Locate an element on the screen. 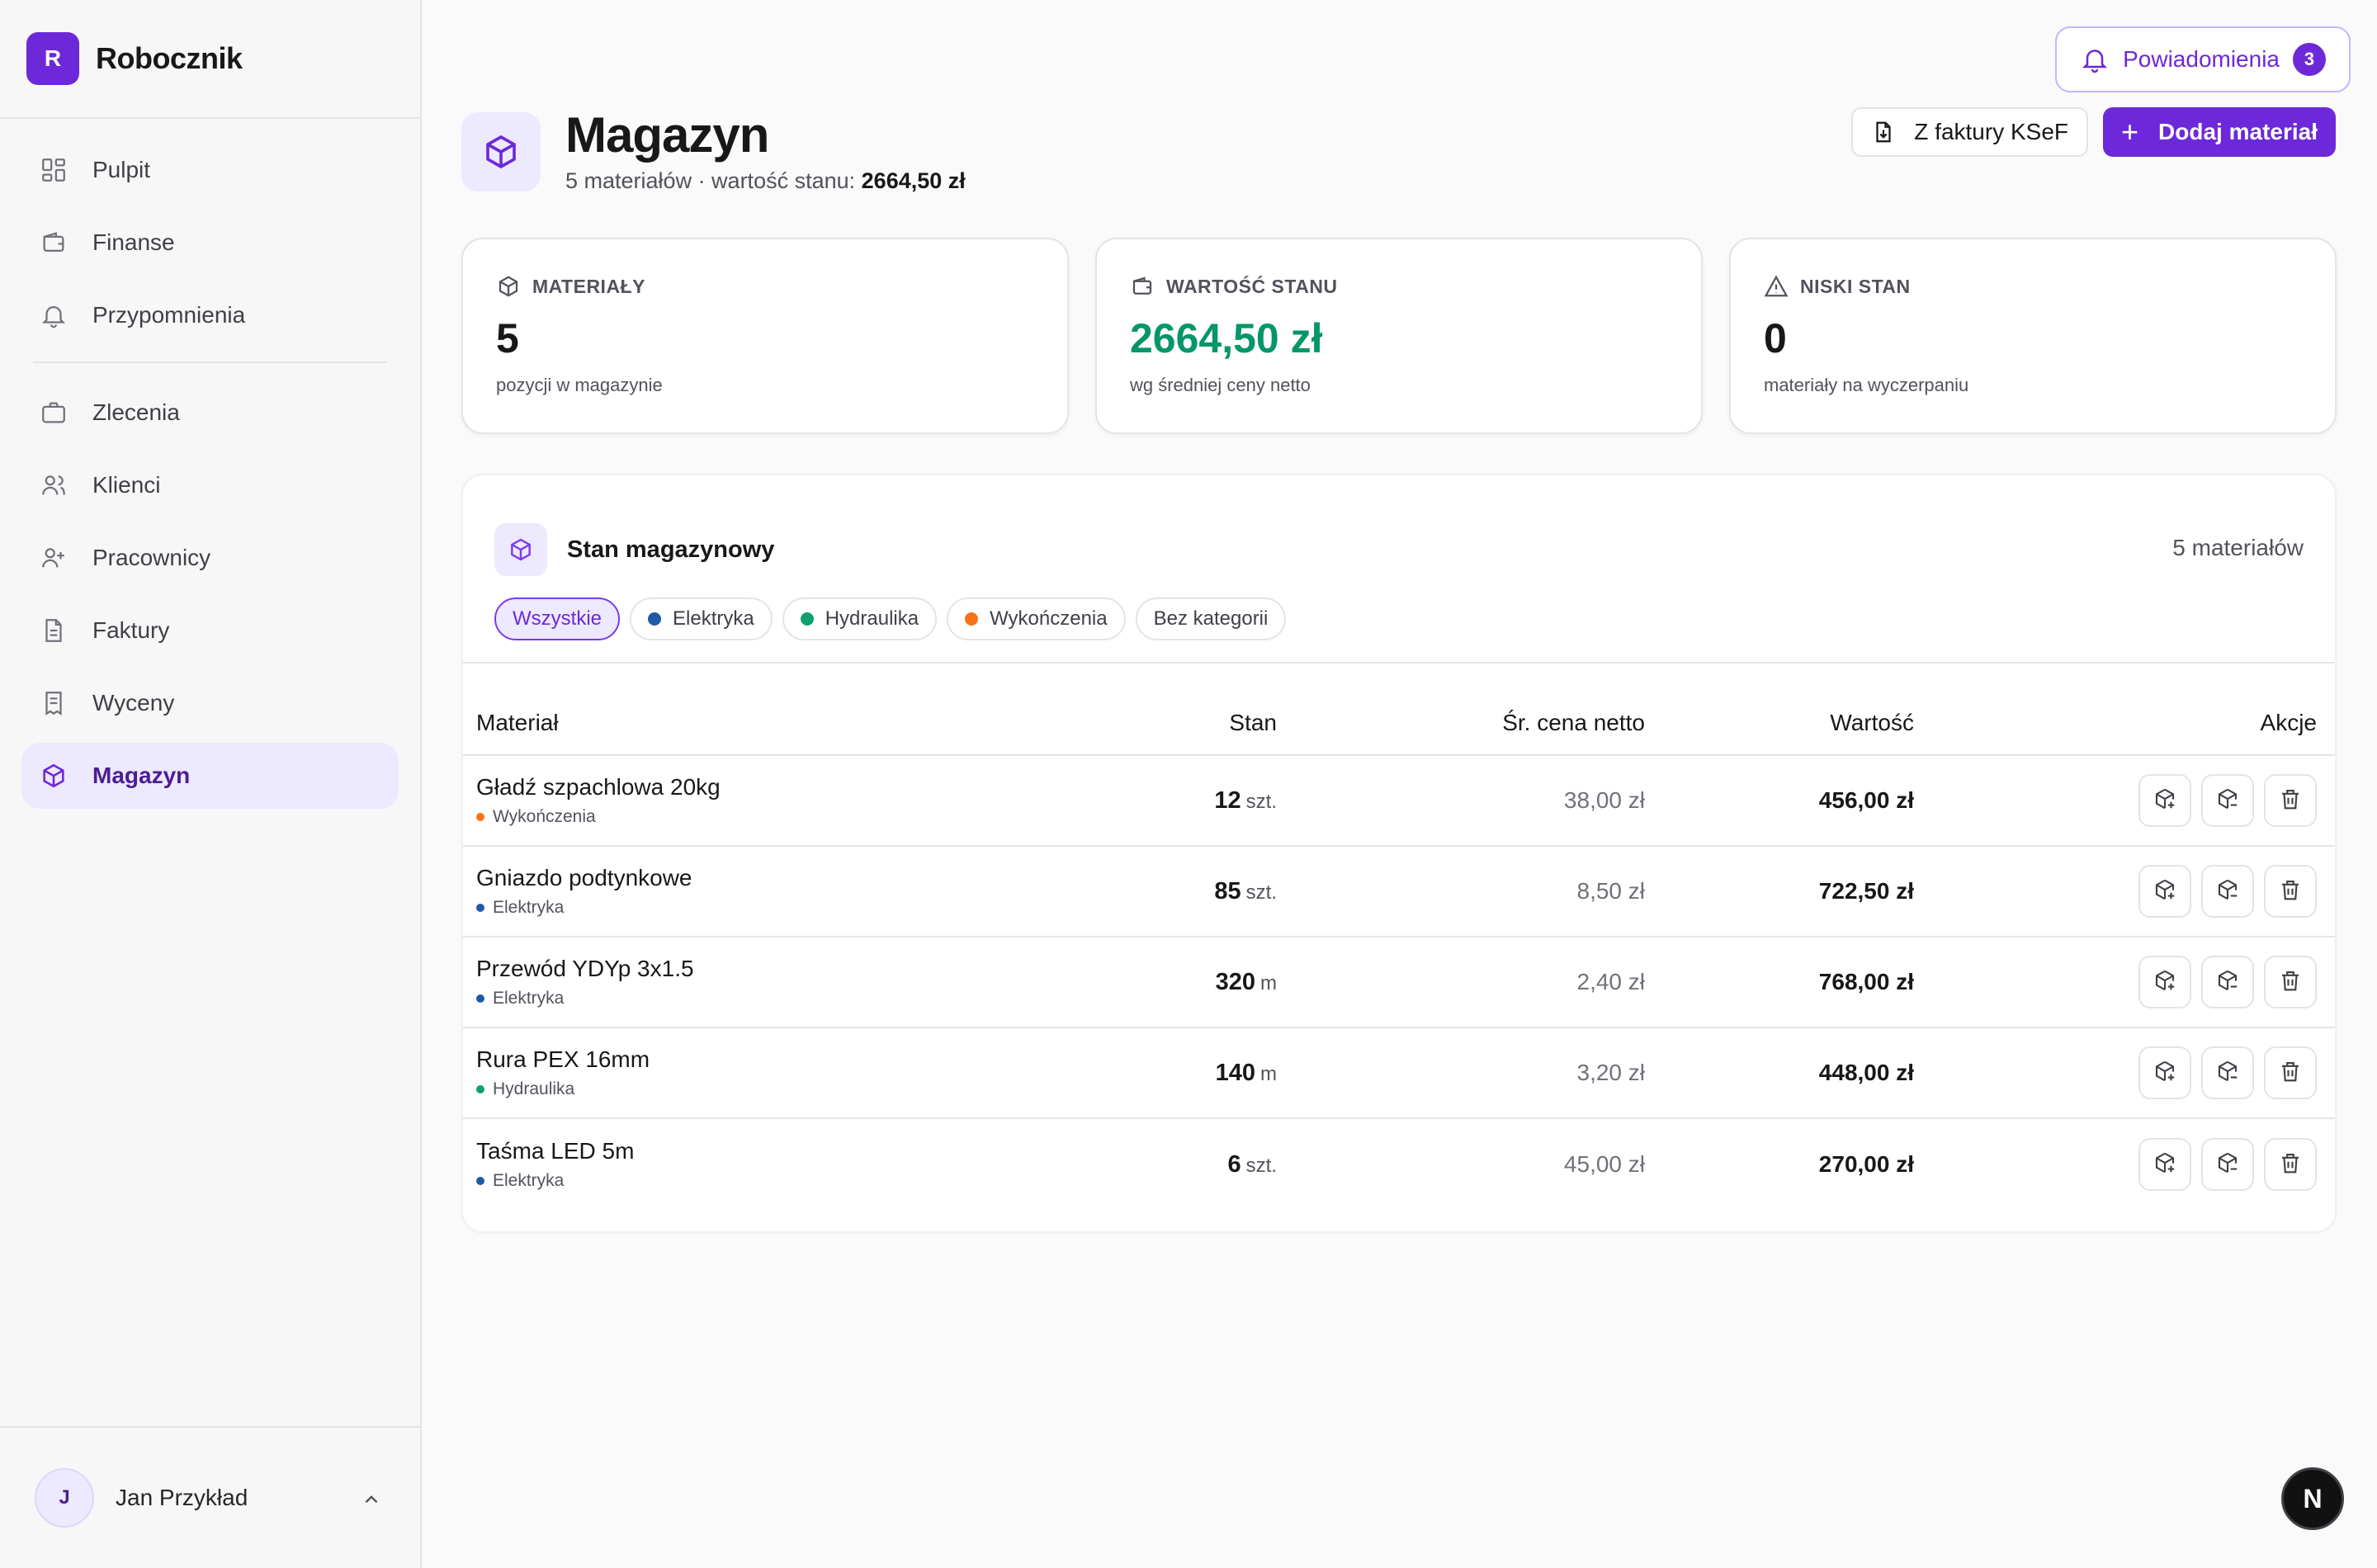  notifications-label: Powiadomienia is located at coordinates (2201, 59).